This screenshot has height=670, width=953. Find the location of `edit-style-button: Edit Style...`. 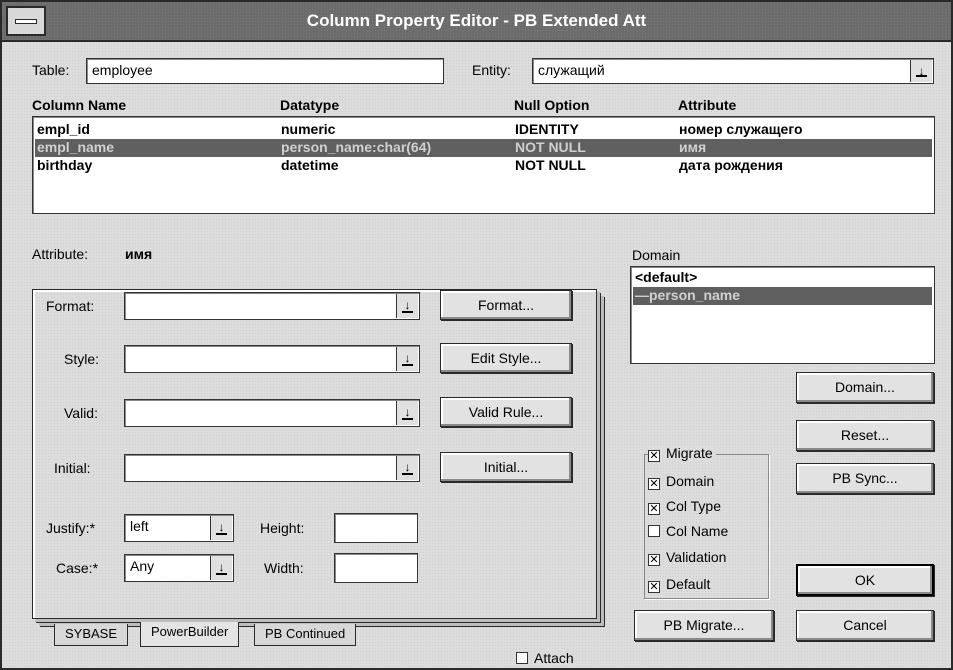

edit-style-button: Edit Style... is located at coordinates (506, 358).